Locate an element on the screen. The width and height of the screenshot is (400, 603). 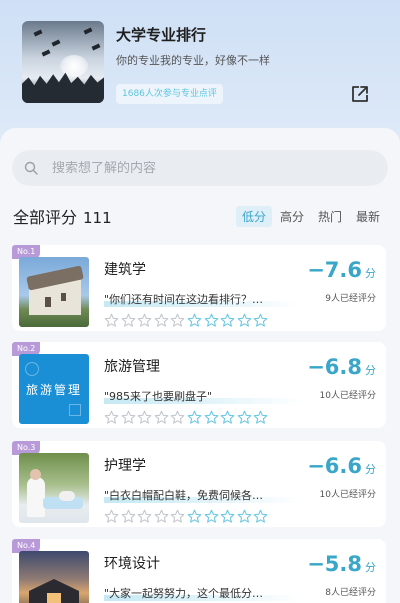
graduation-cover-image is located at coordinates (63, 62).